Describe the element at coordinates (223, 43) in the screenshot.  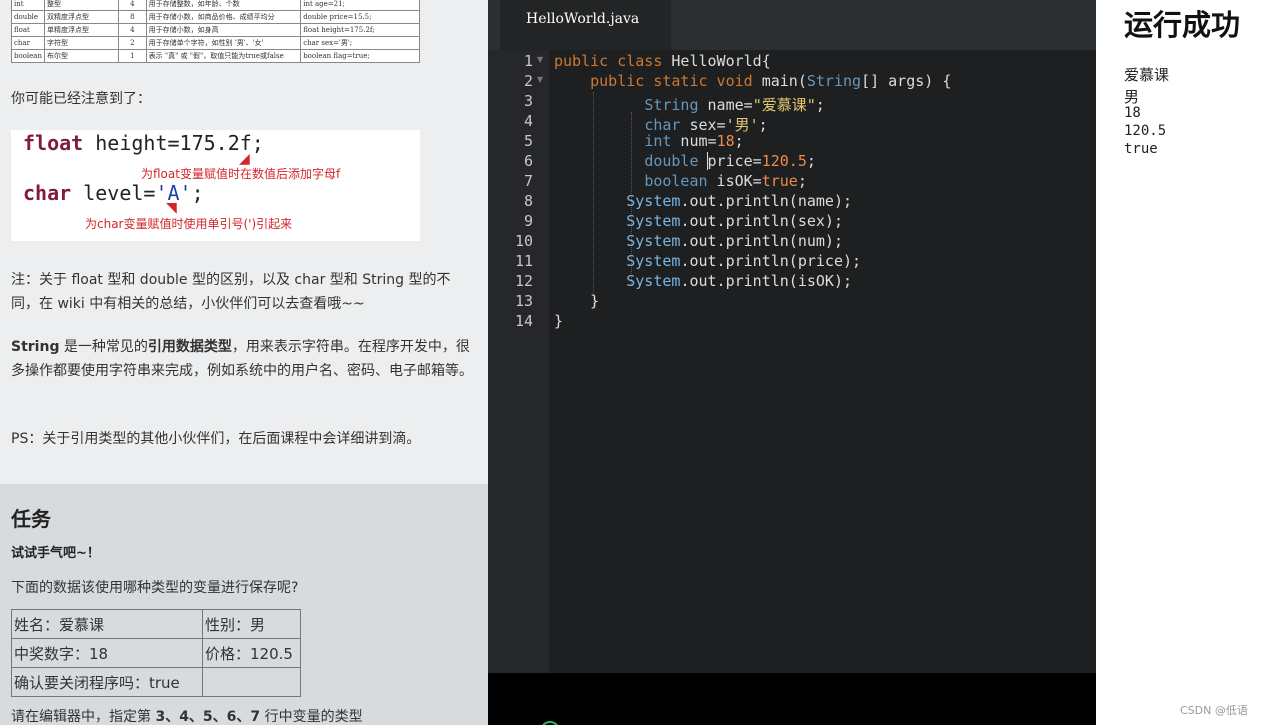
I see `type-table-cell: 用于存储单个字符，如性别 '男'、'女'` at that location.